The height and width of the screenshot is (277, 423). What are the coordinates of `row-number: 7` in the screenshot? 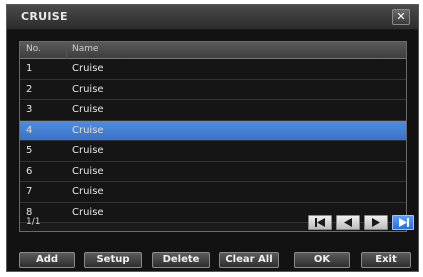 It's located at (29, 191).